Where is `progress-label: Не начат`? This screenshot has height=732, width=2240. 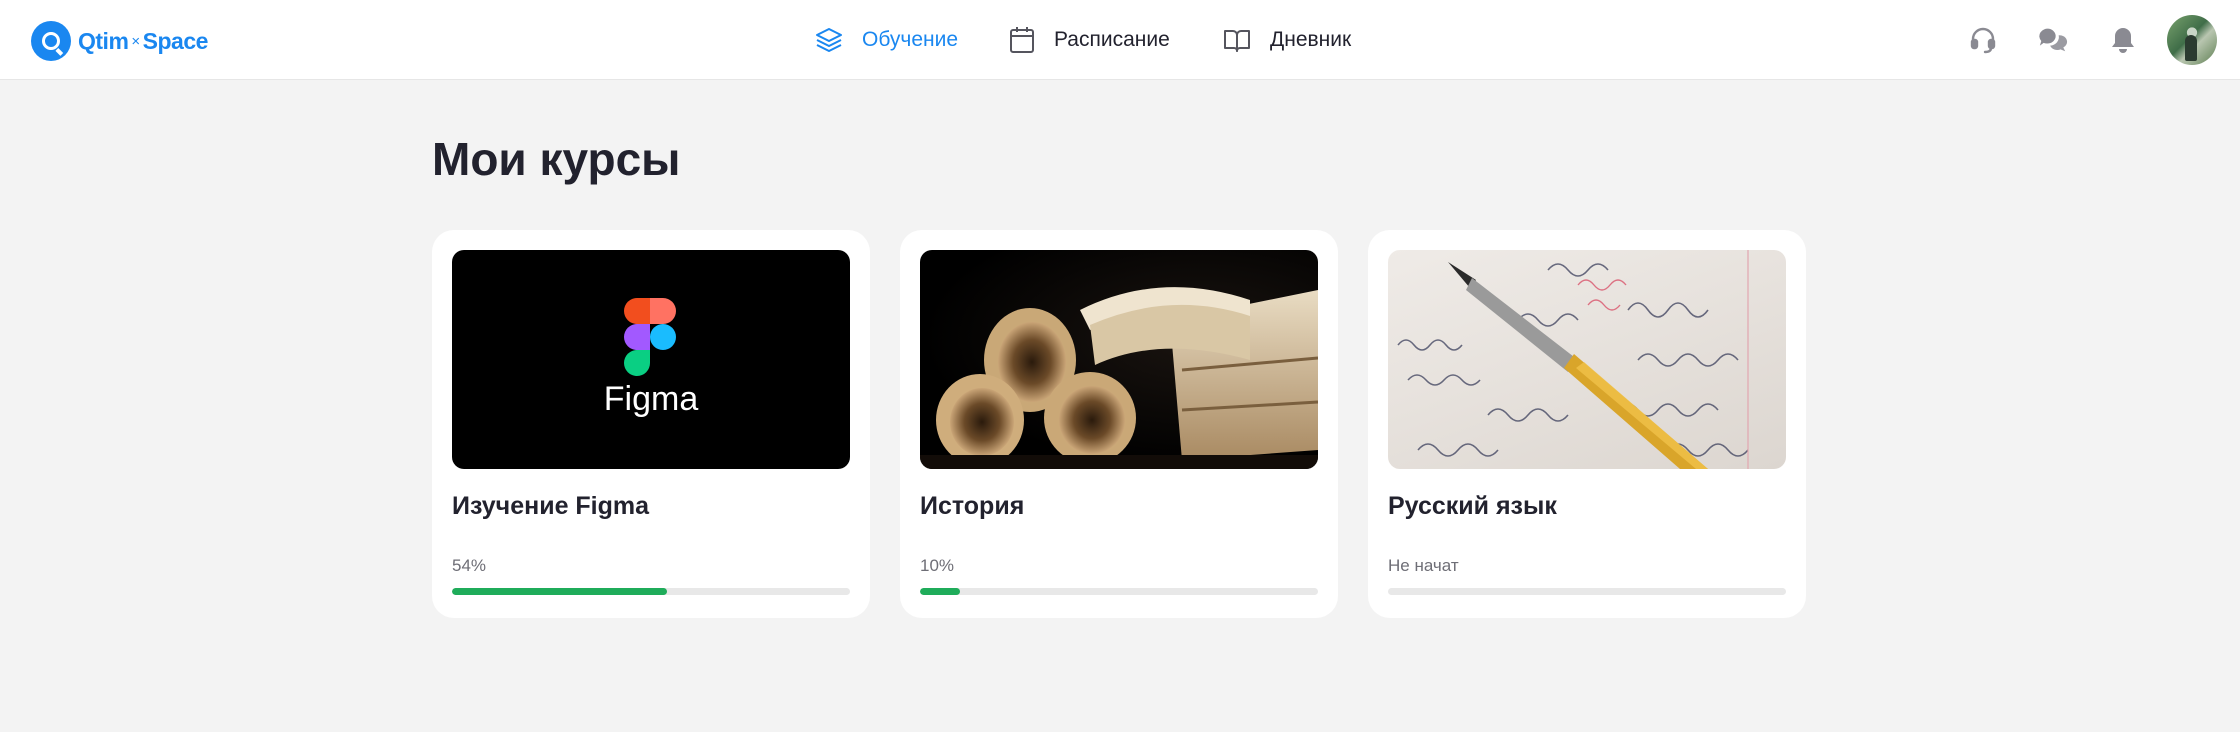
progress-label: Не начат is located at coordinates (1423, 565).